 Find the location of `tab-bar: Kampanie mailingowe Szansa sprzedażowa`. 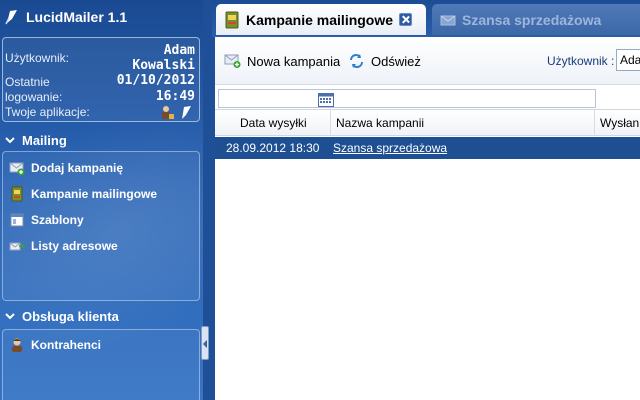

tab-bar: Kampanie mailingowe Szansa sprzedażowa is located at coordinates (426, 18).